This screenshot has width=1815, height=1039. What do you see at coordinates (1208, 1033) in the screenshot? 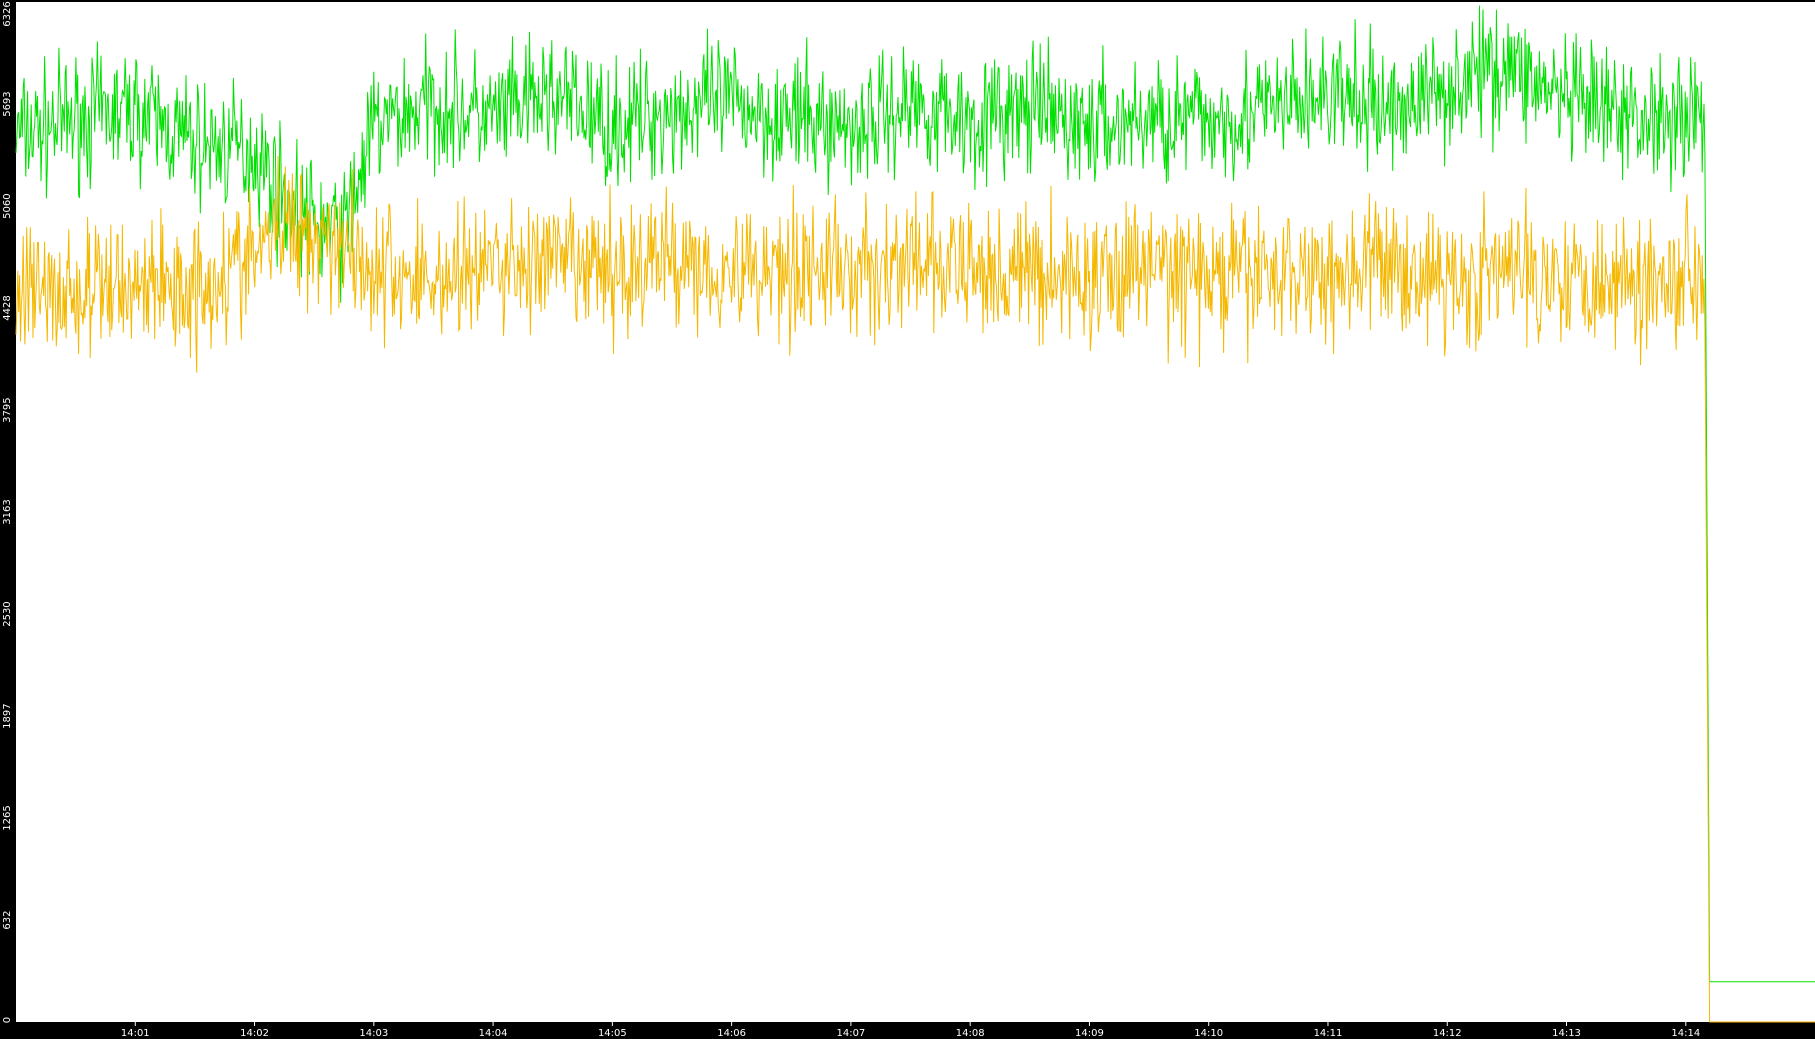
I see `x-tick-label: 14:10` at bounding box center [1208, 1033].